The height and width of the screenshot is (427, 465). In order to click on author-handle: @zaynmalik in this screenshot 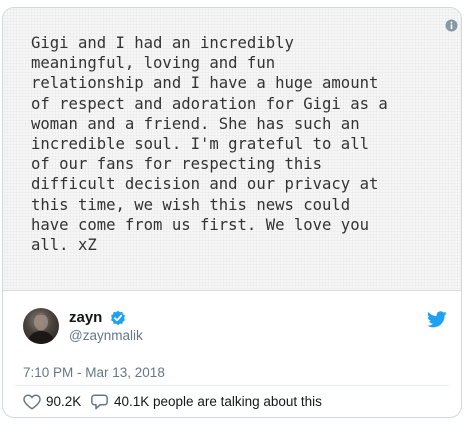, I will do `click(106, 336)`.